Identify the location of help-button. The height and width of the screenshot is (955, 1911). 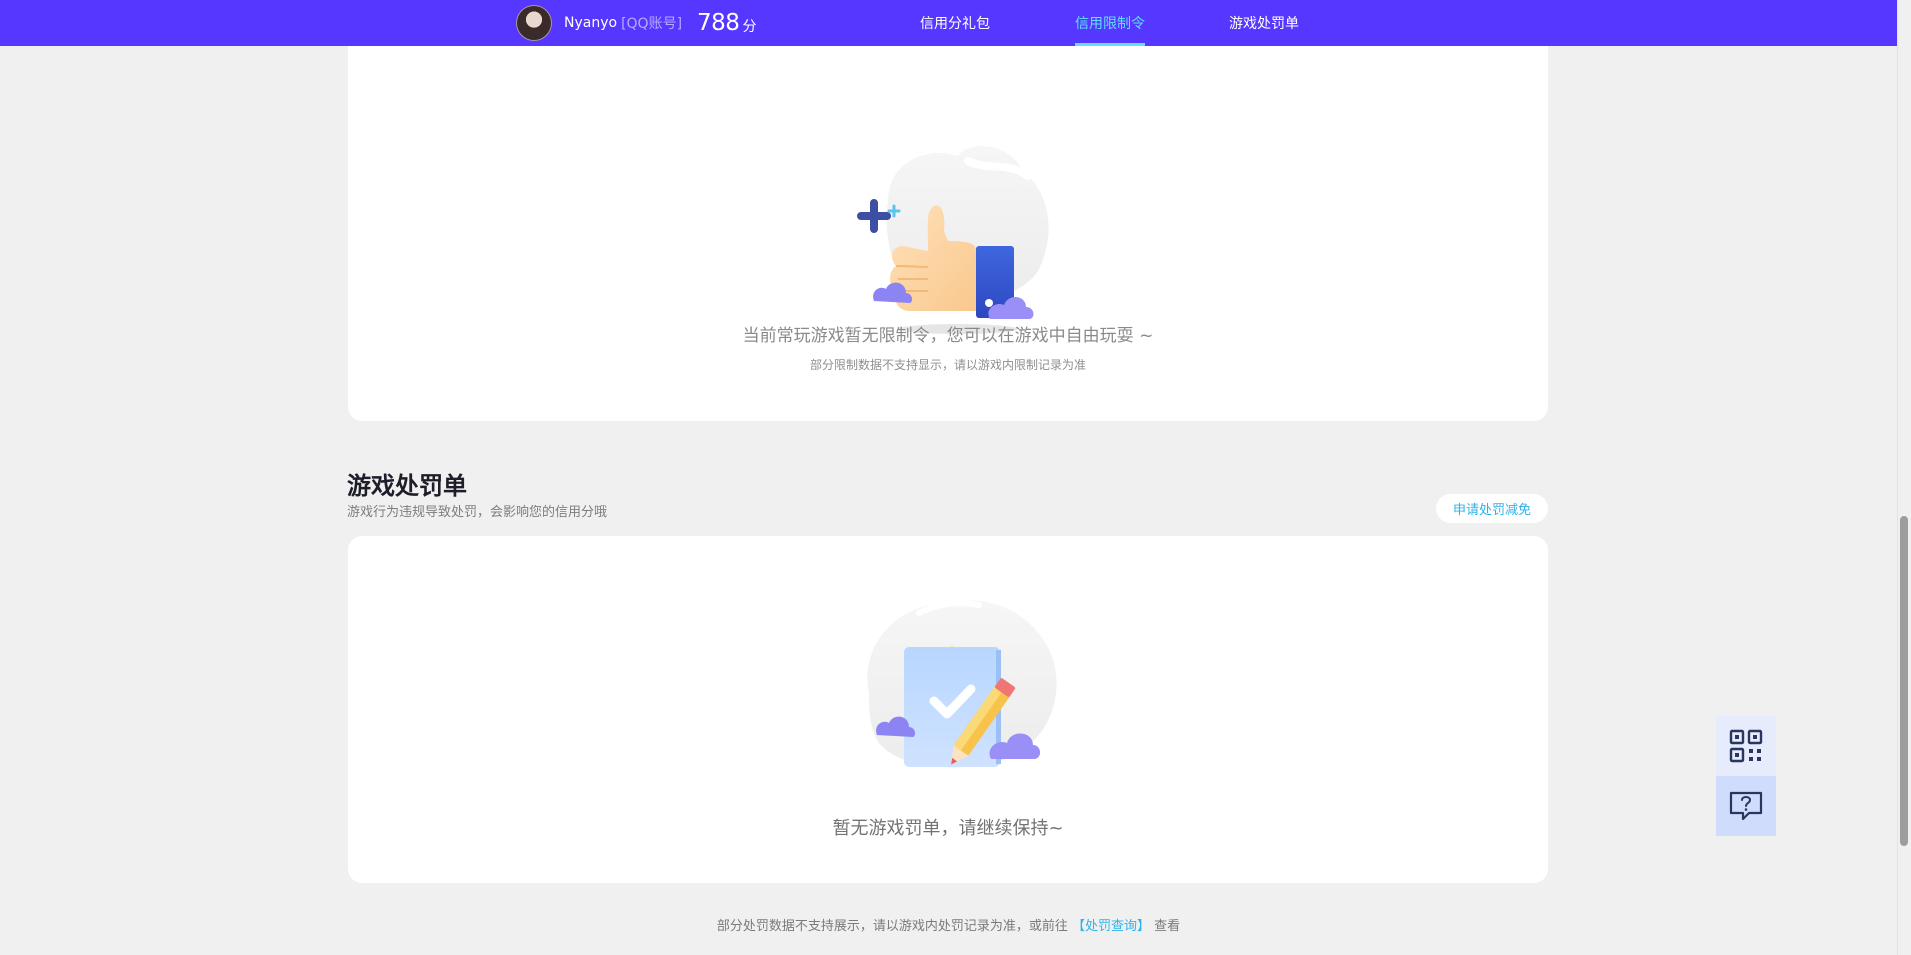
(1746, 806).